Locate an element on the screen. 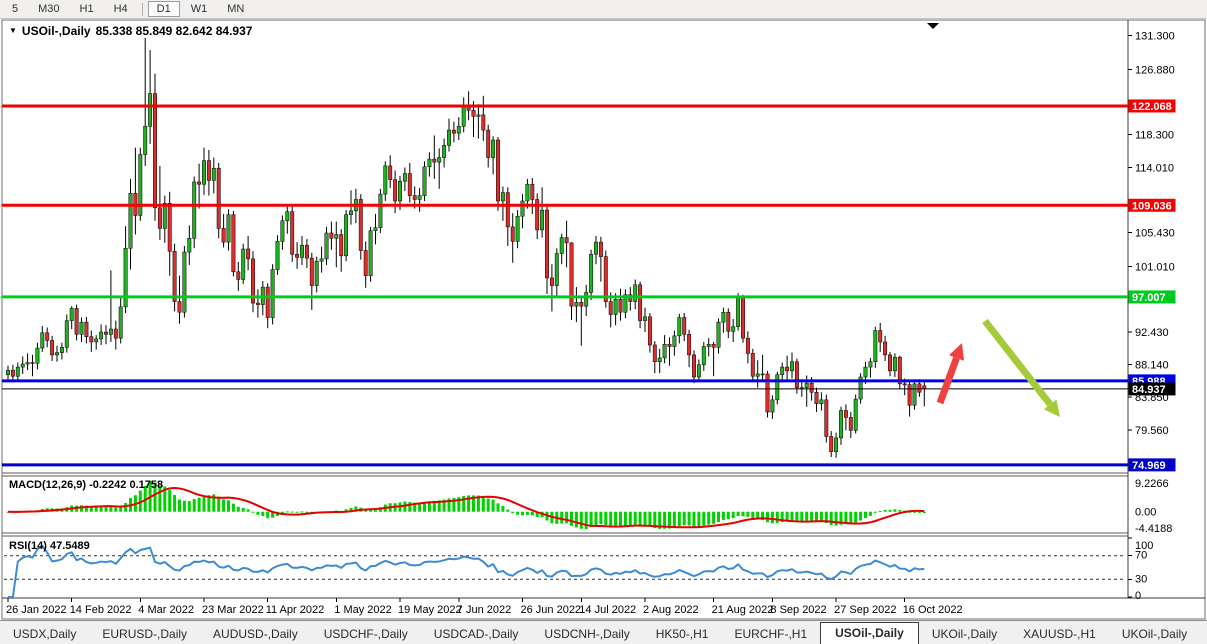 The width and height of the screenshot is (1207, 644). period-button-m30: M30 is located at coordinates (48, 9).